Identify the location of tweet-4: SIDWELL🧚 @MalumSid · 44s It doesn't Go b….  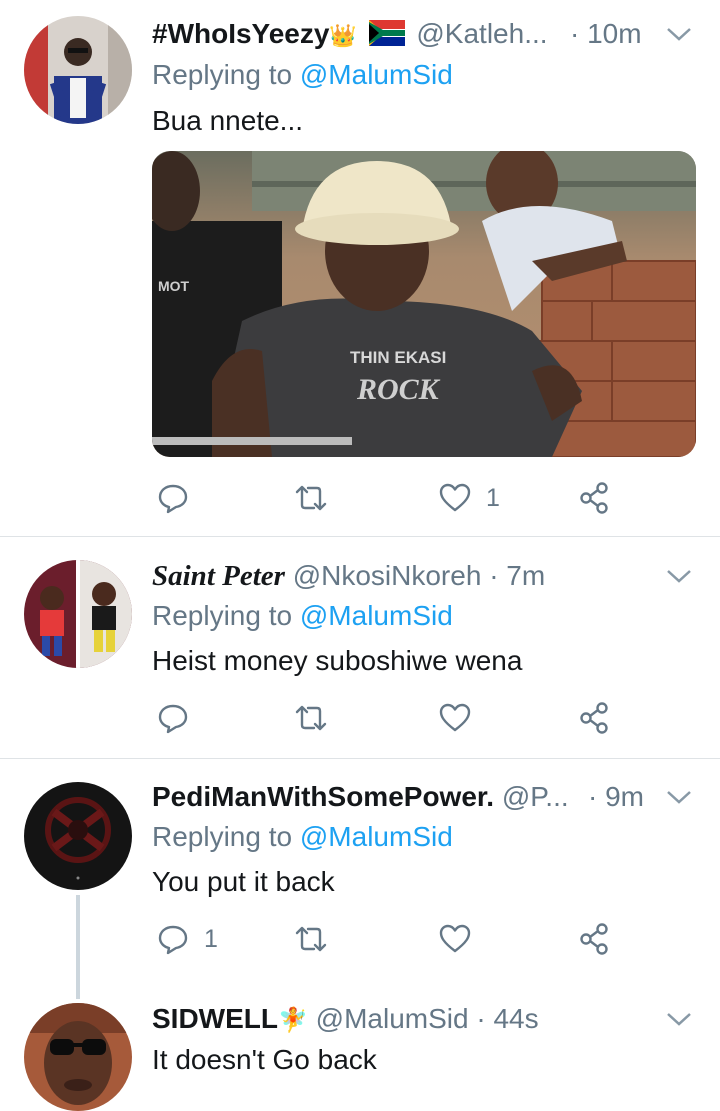
(360, 1055).